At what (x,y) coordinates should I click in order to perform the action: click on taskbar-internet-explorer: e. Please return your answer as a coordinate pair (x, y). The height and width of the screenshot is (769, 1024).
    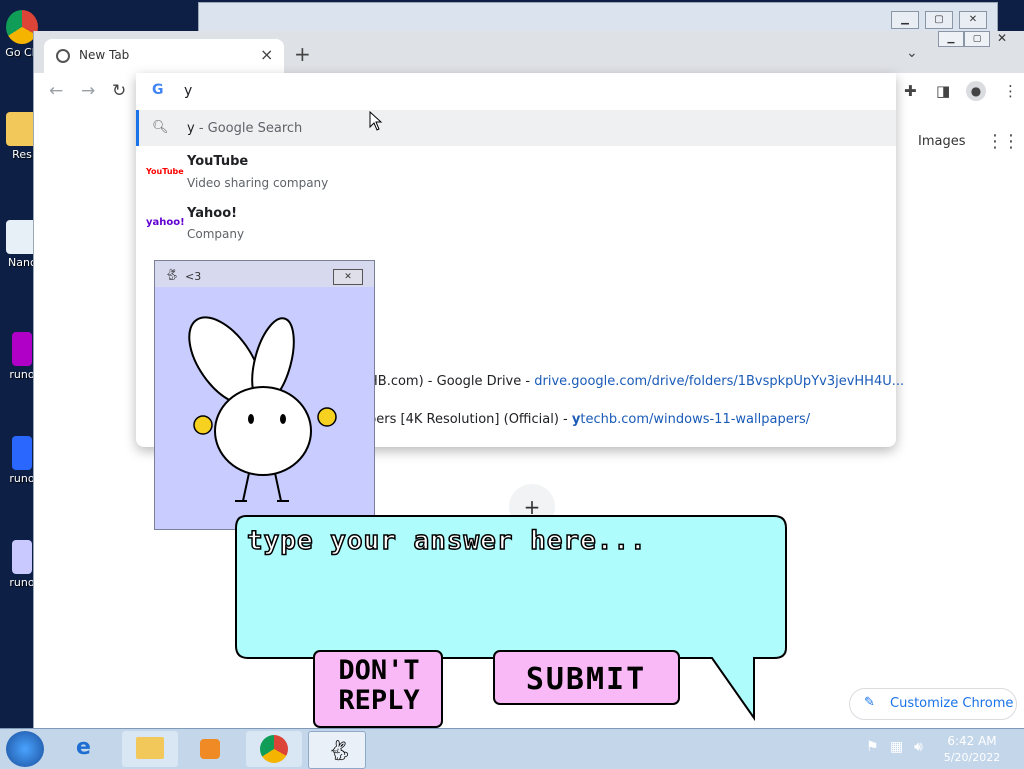
    Looking at the image, I should click on (90, 749).